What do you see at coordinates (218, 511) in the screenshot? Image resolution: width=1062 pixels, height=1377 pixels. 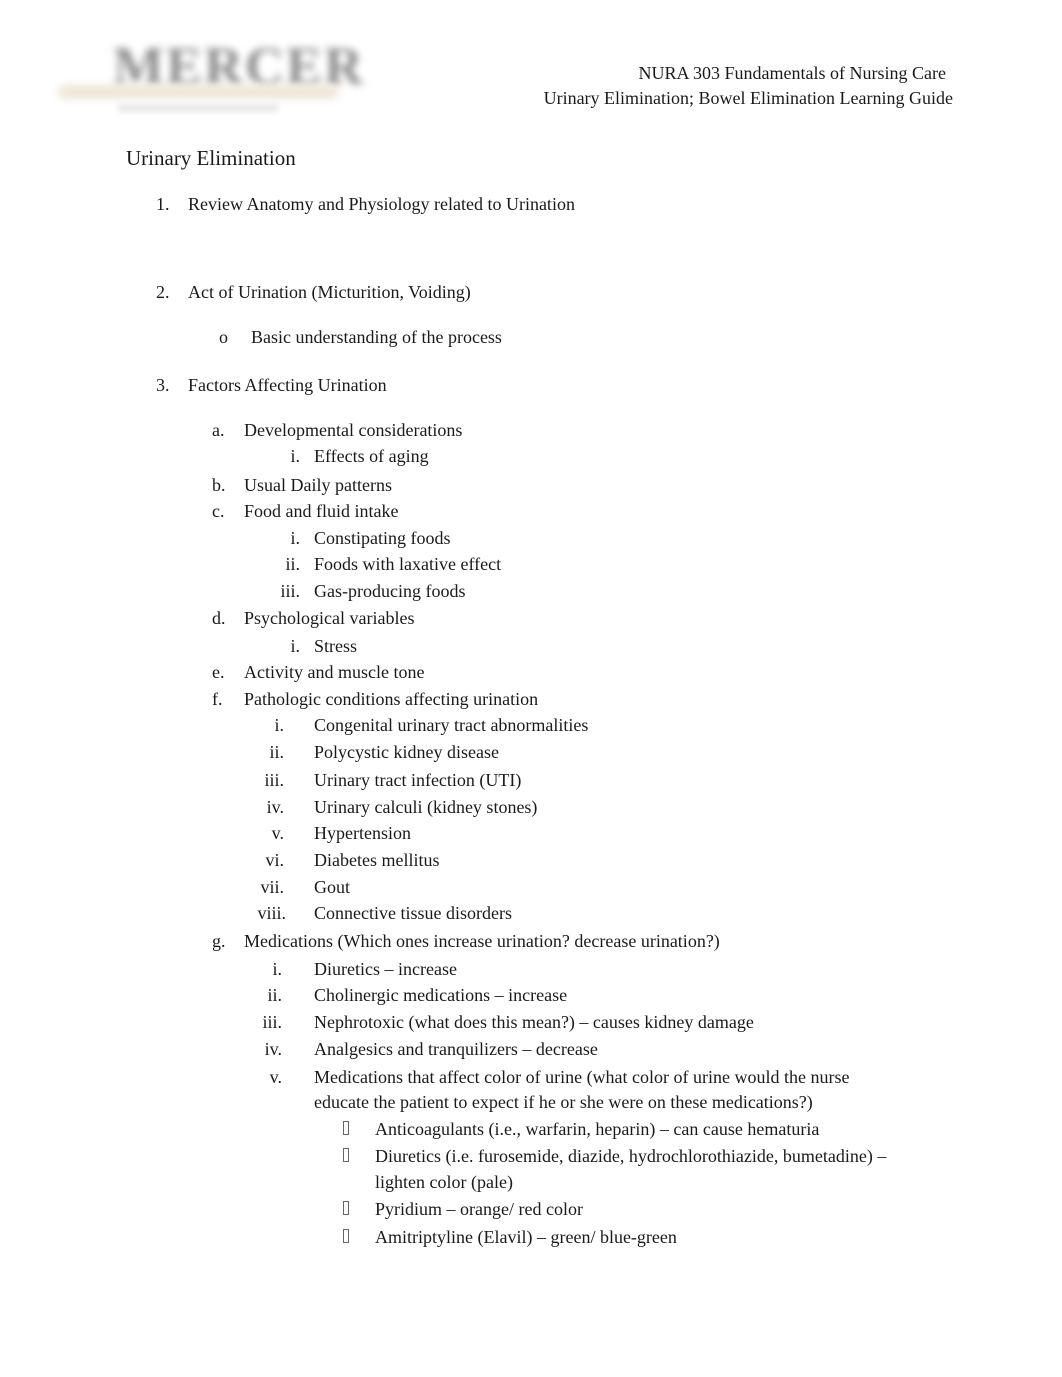 I see `list-marker: c.` at bounding box center [218, 511].